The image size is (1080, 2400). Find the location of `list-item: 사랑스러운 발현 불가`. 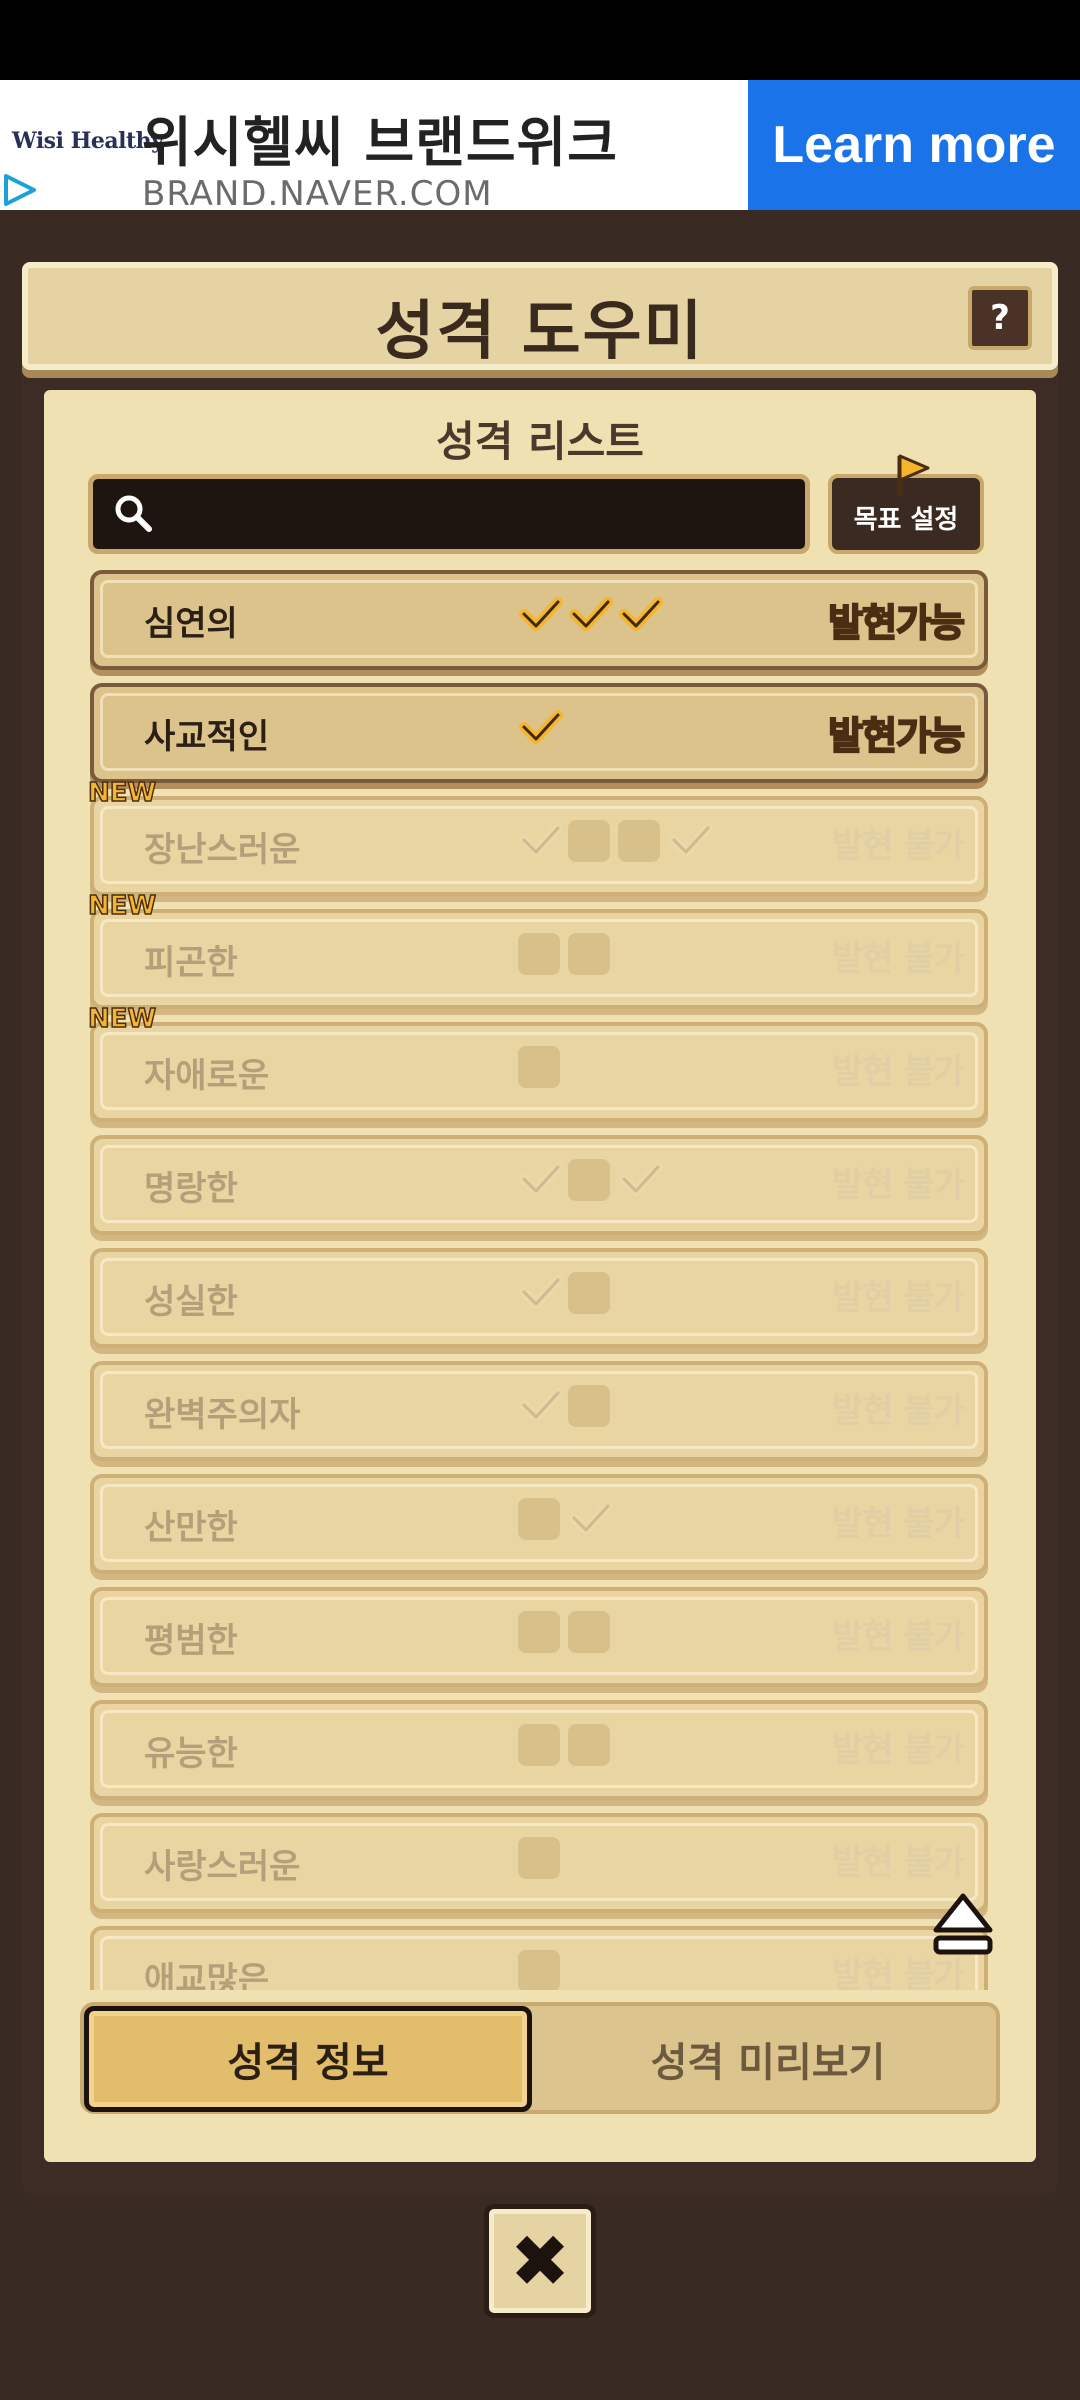

list-item: 사랑스러운 발현 불가 is located at coordinates (539, 1863).